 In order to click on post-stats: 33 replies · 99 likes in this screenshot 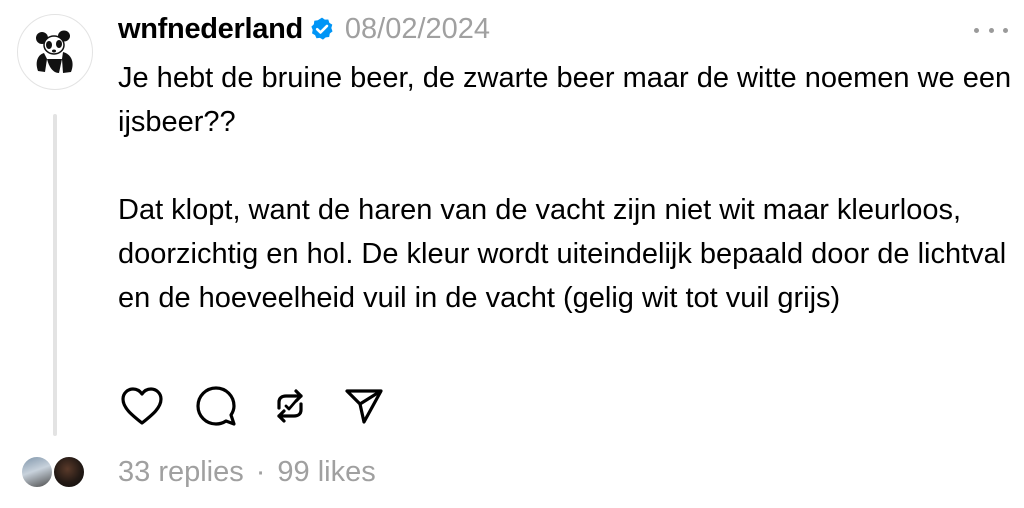, I will do `click(247, 472)`.